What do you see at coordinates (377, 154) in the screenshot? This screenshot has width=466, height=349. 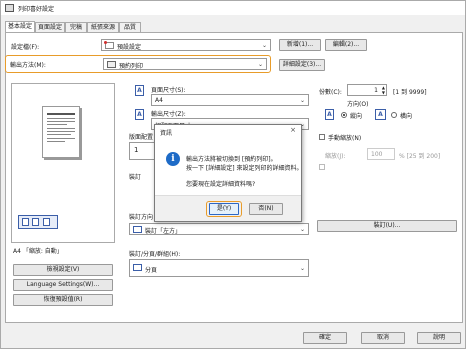 I see `scale-value: 100` at bounding box center [377, 154].